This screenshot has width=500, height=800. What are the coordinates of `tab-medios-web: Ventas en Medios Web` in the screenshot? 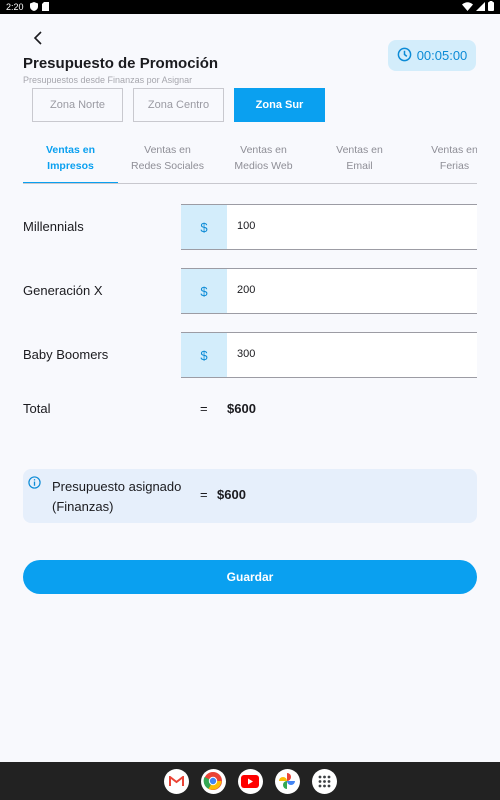 It's located at (263, 160).